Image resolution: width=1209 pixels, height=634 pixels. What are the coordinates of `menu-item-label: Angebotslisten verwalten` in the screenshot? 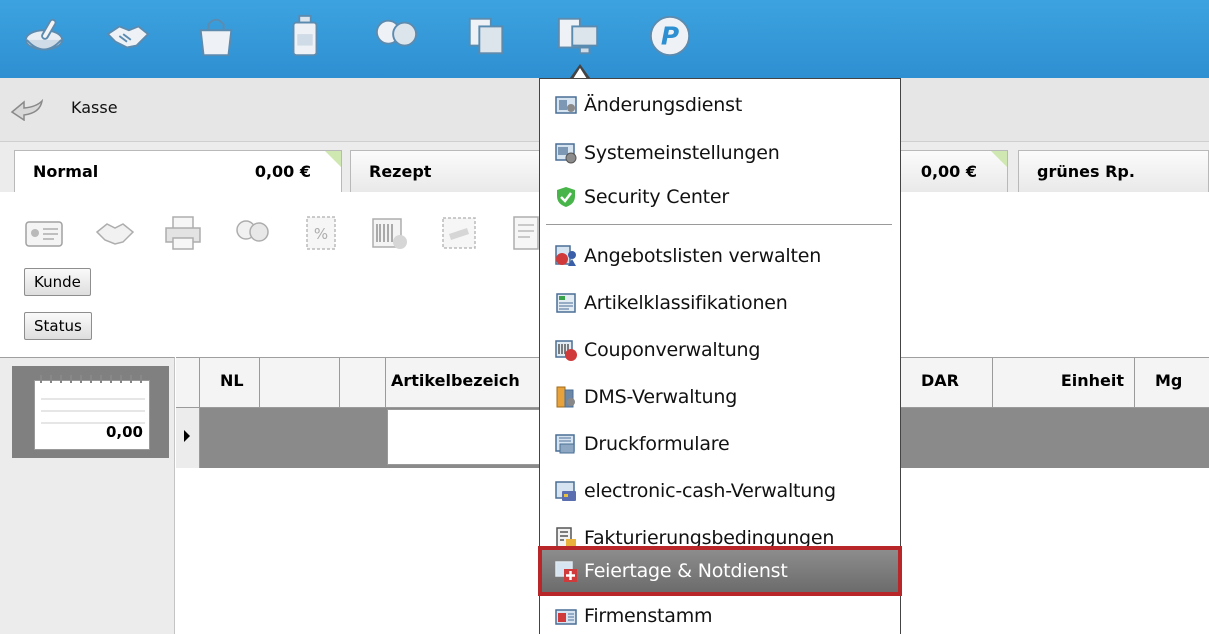 It's located at (703, 256).